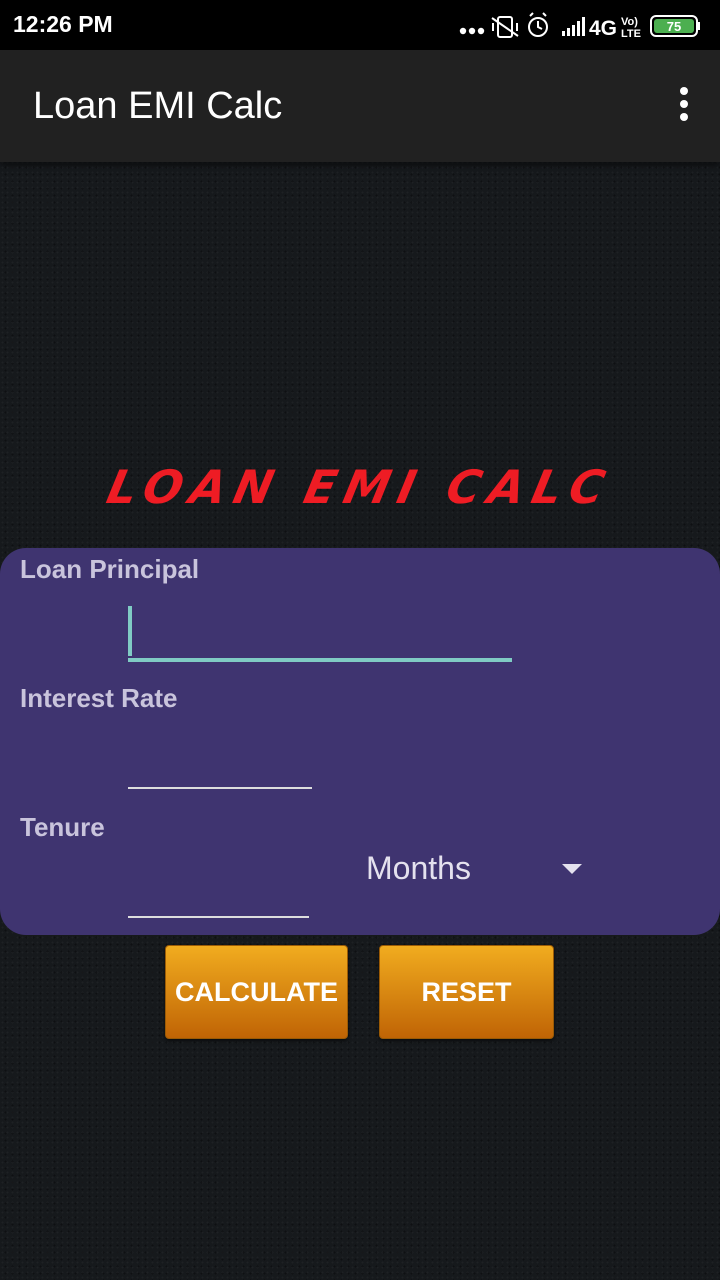 Image resolution: width=720 pixels, height=1280 pixels. What do you see at coordinates (629, 22) in the screenshot?
I see `volte-label-top: Vo)` at bounding box center [629, 22].